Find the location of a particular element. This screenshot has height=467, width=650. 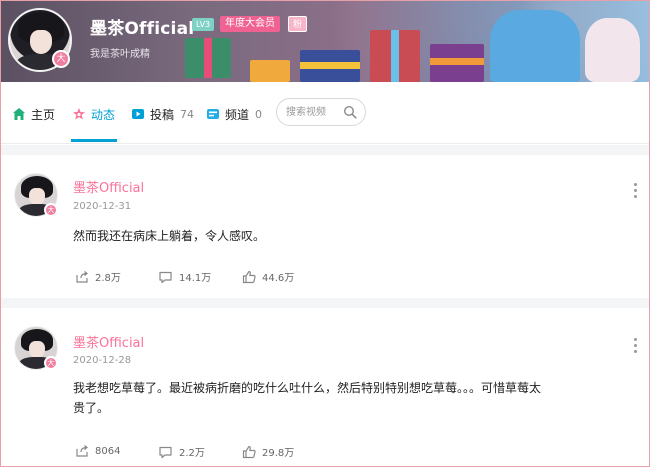

video-icon is located at coordinates (138, 114).